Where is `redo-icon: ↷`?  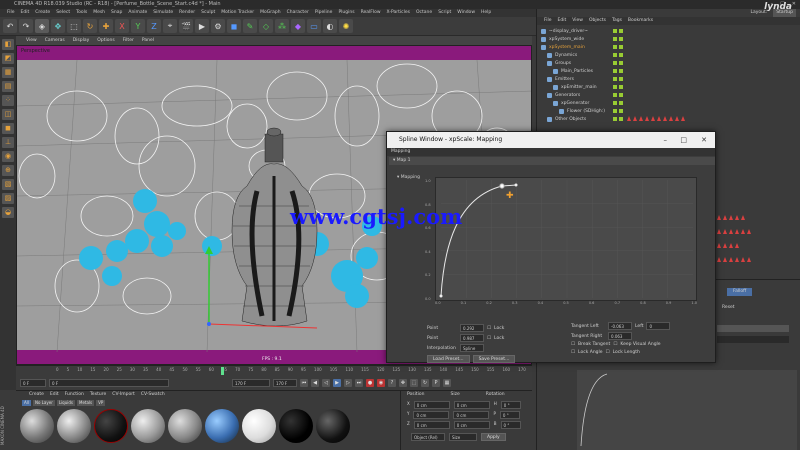 redo-icon: ↷ is located at coordinates (26, 26).